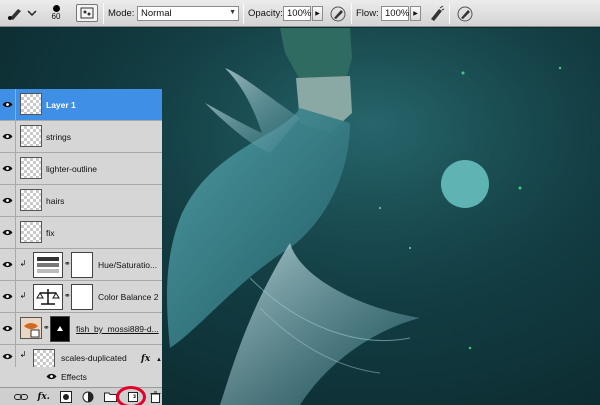  What do you see at coordinates (58, 137) in the screenshot?
I see `layer-name: strings` at bounding box center [58, 137].